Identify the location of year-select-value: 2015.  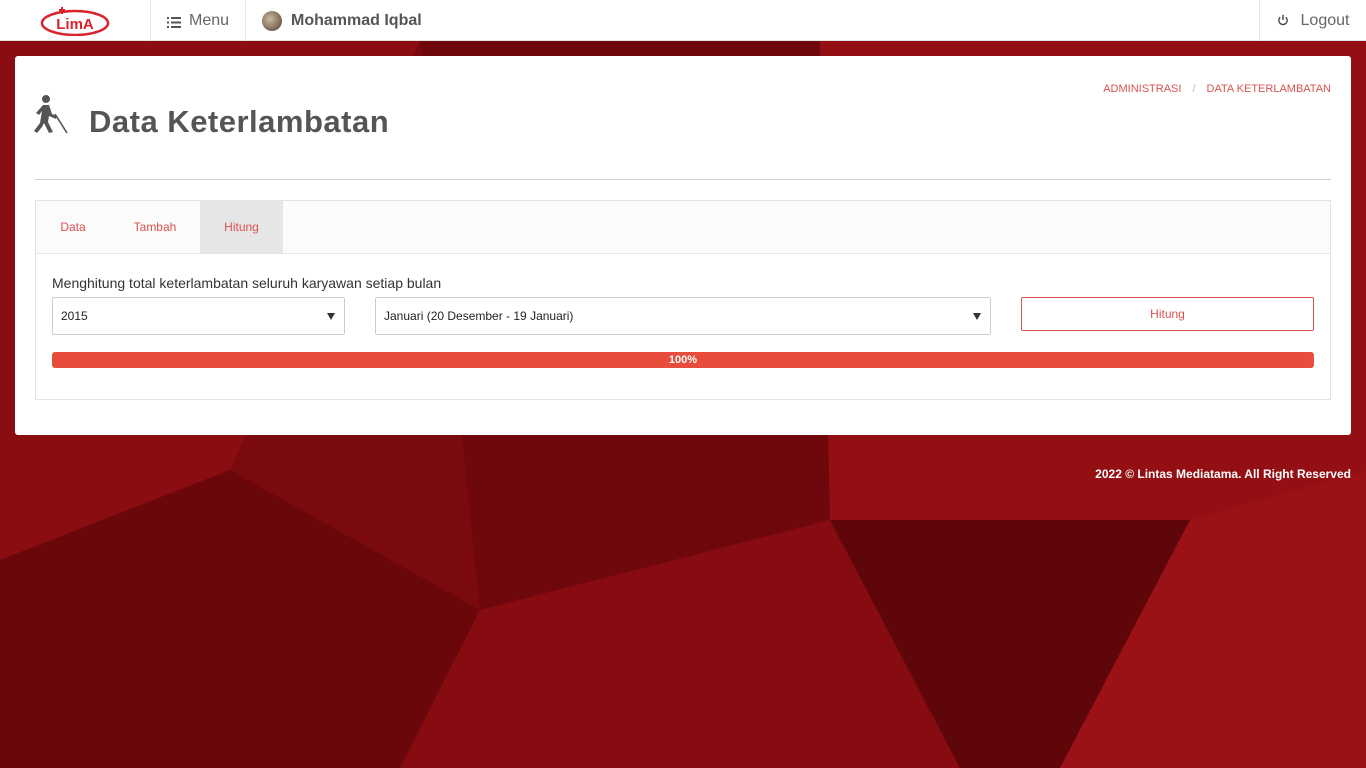
(74, 316).